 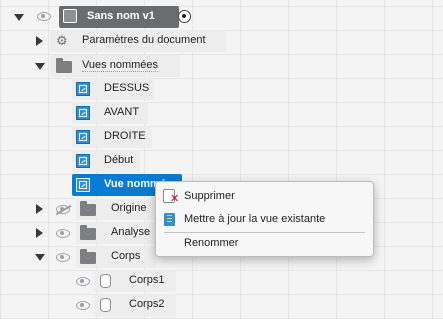 I want to click on menu-item-rename: Renommer, so click(x=264, y=244).